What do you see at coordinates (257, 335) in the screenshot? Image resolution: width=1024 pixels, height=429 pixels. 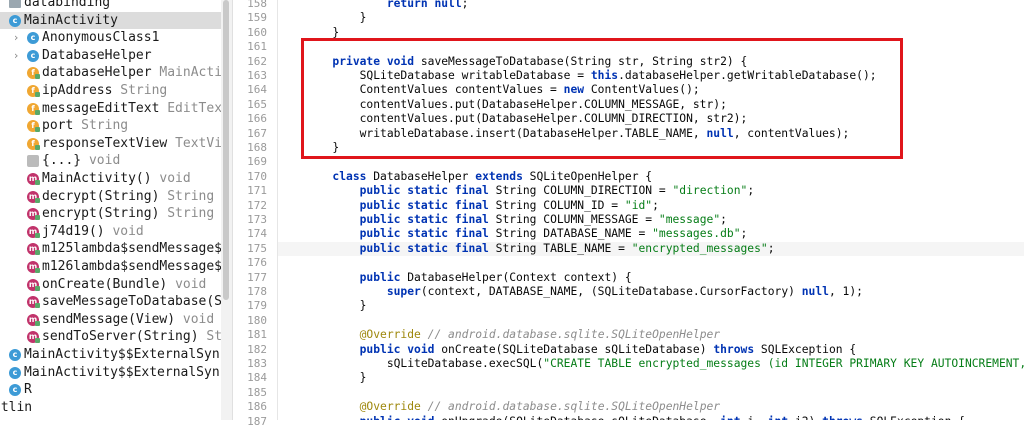 I see `line-number: 181` at bounding box center [257, 335].